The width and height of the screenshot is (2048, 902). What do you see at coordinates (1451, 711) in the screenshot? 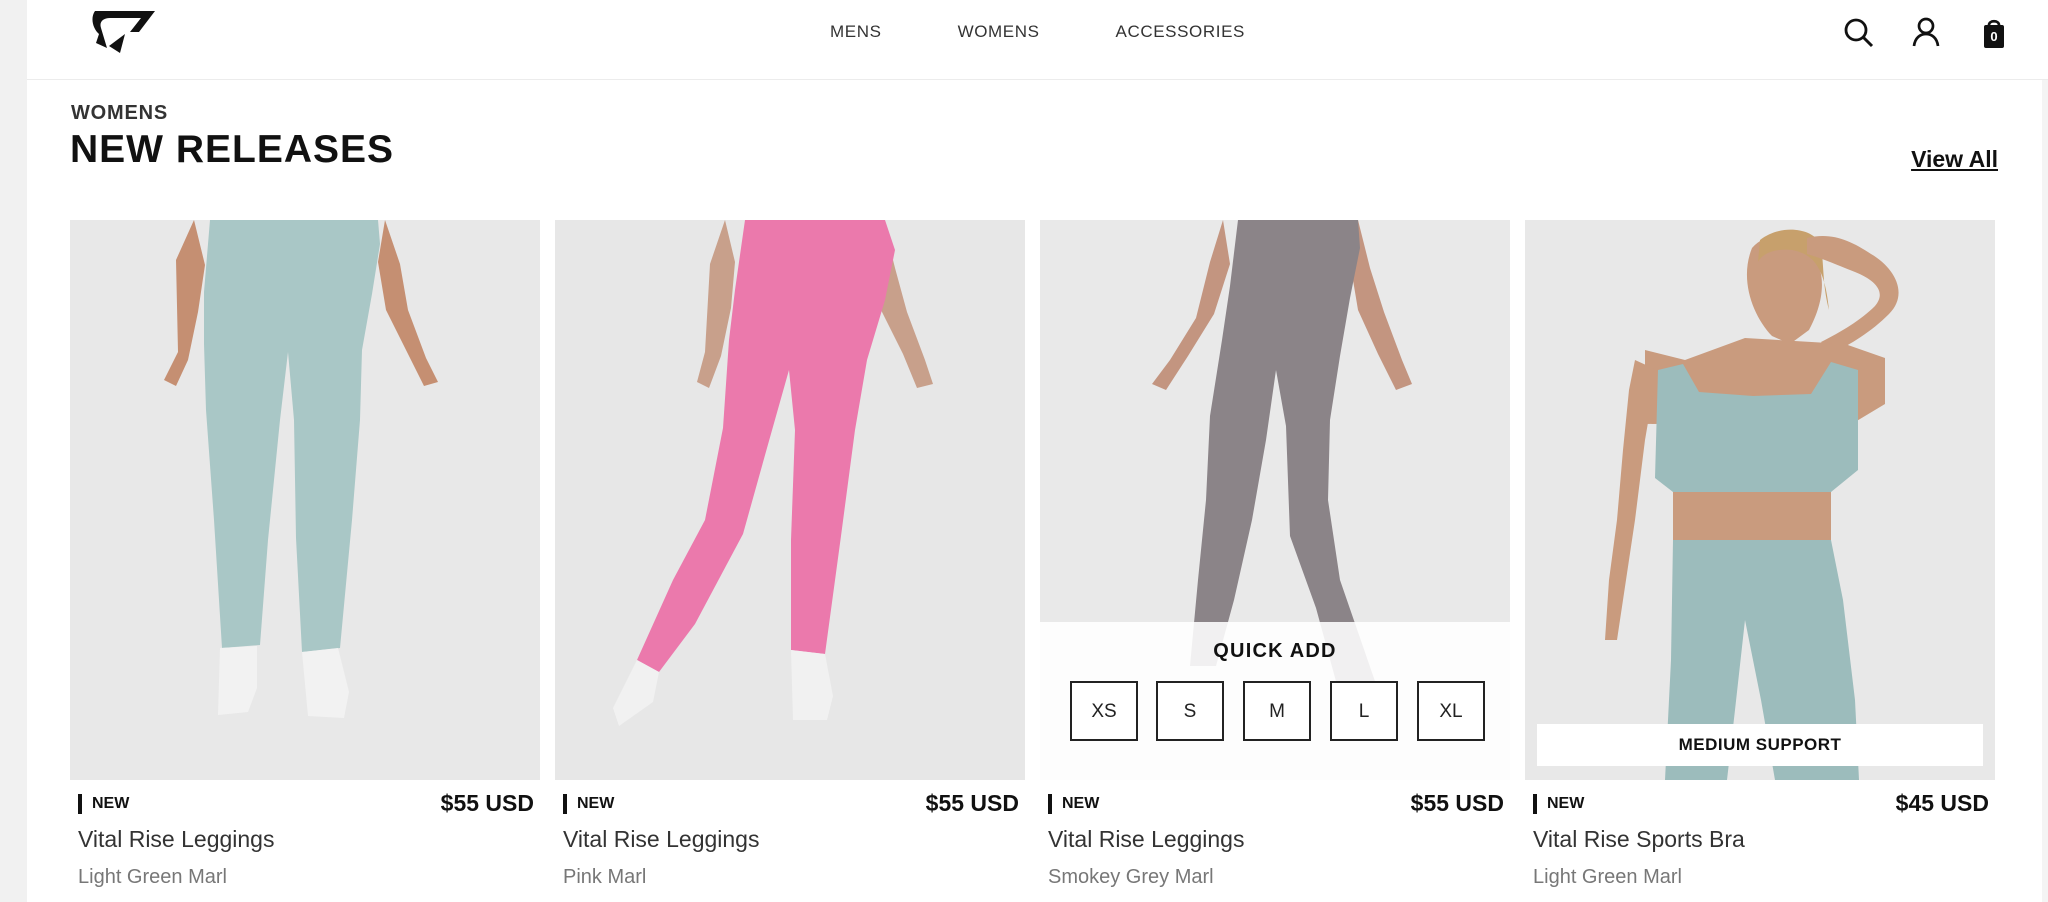
I see `size-button-xl: XL` at bounding box center [1451, 711].